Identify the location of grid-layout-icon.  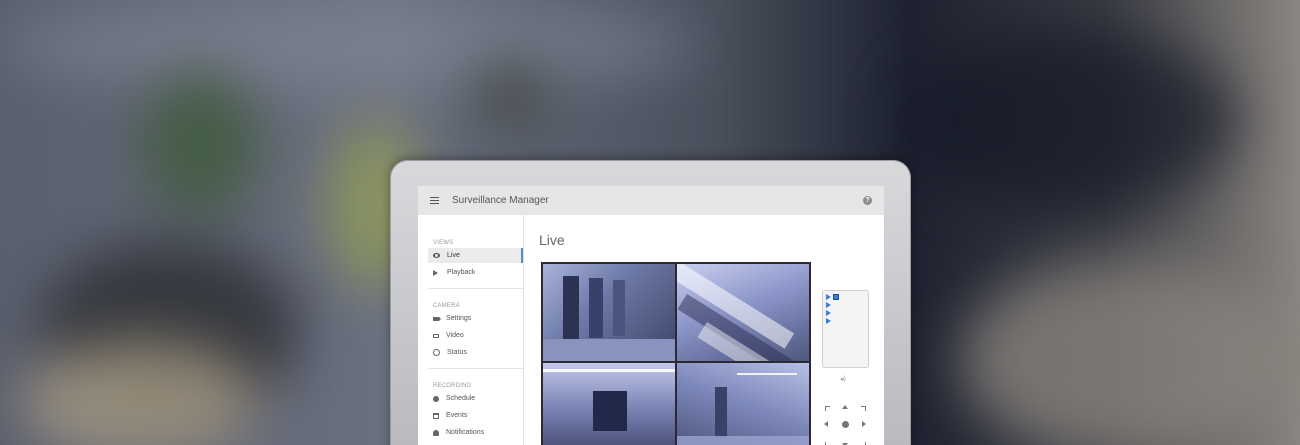
(836, 297).